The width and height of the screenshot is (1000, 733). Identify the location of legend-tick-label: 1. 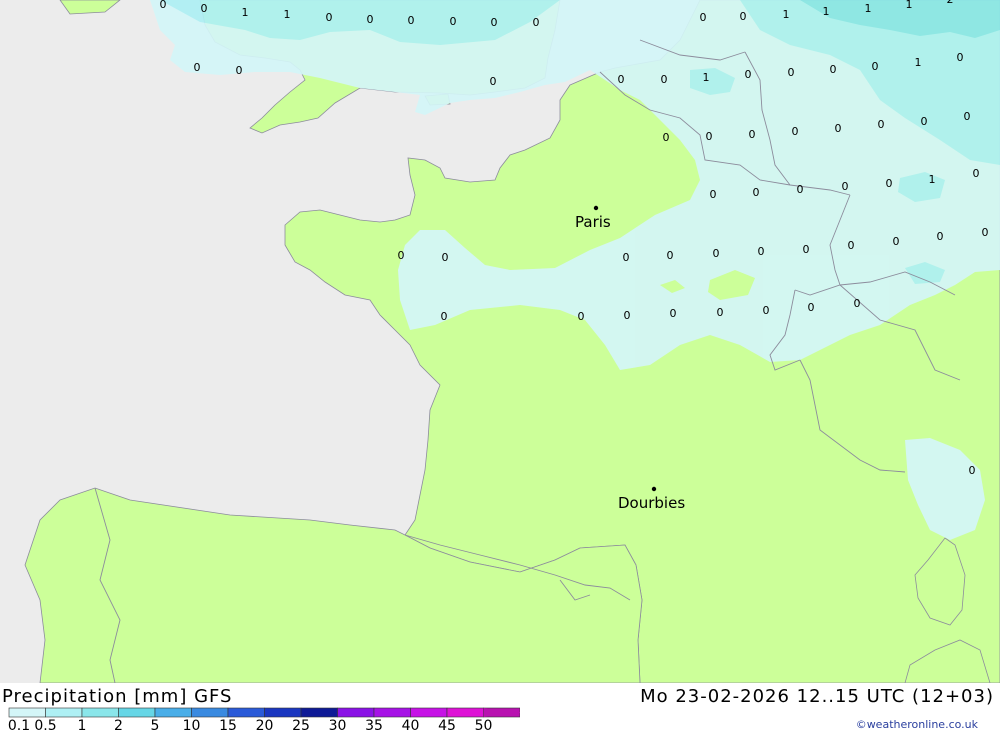
(82, 725).